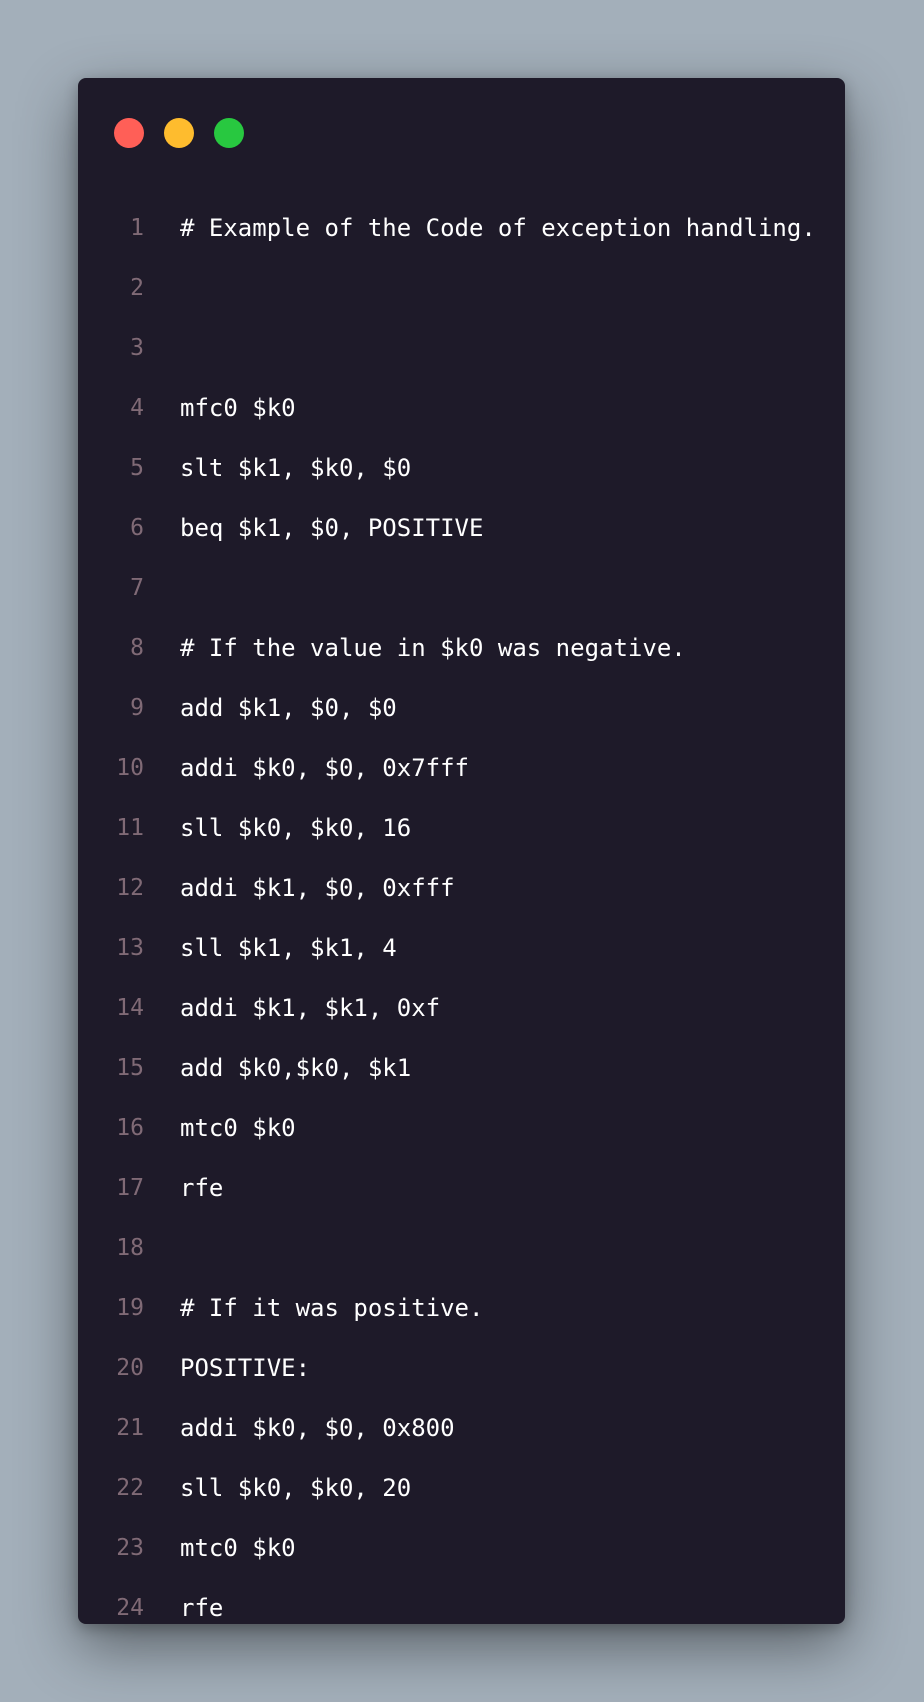  Describe the element at coordinates (130, 1488) in the screenshot. I see `line-number: 22` at that location.